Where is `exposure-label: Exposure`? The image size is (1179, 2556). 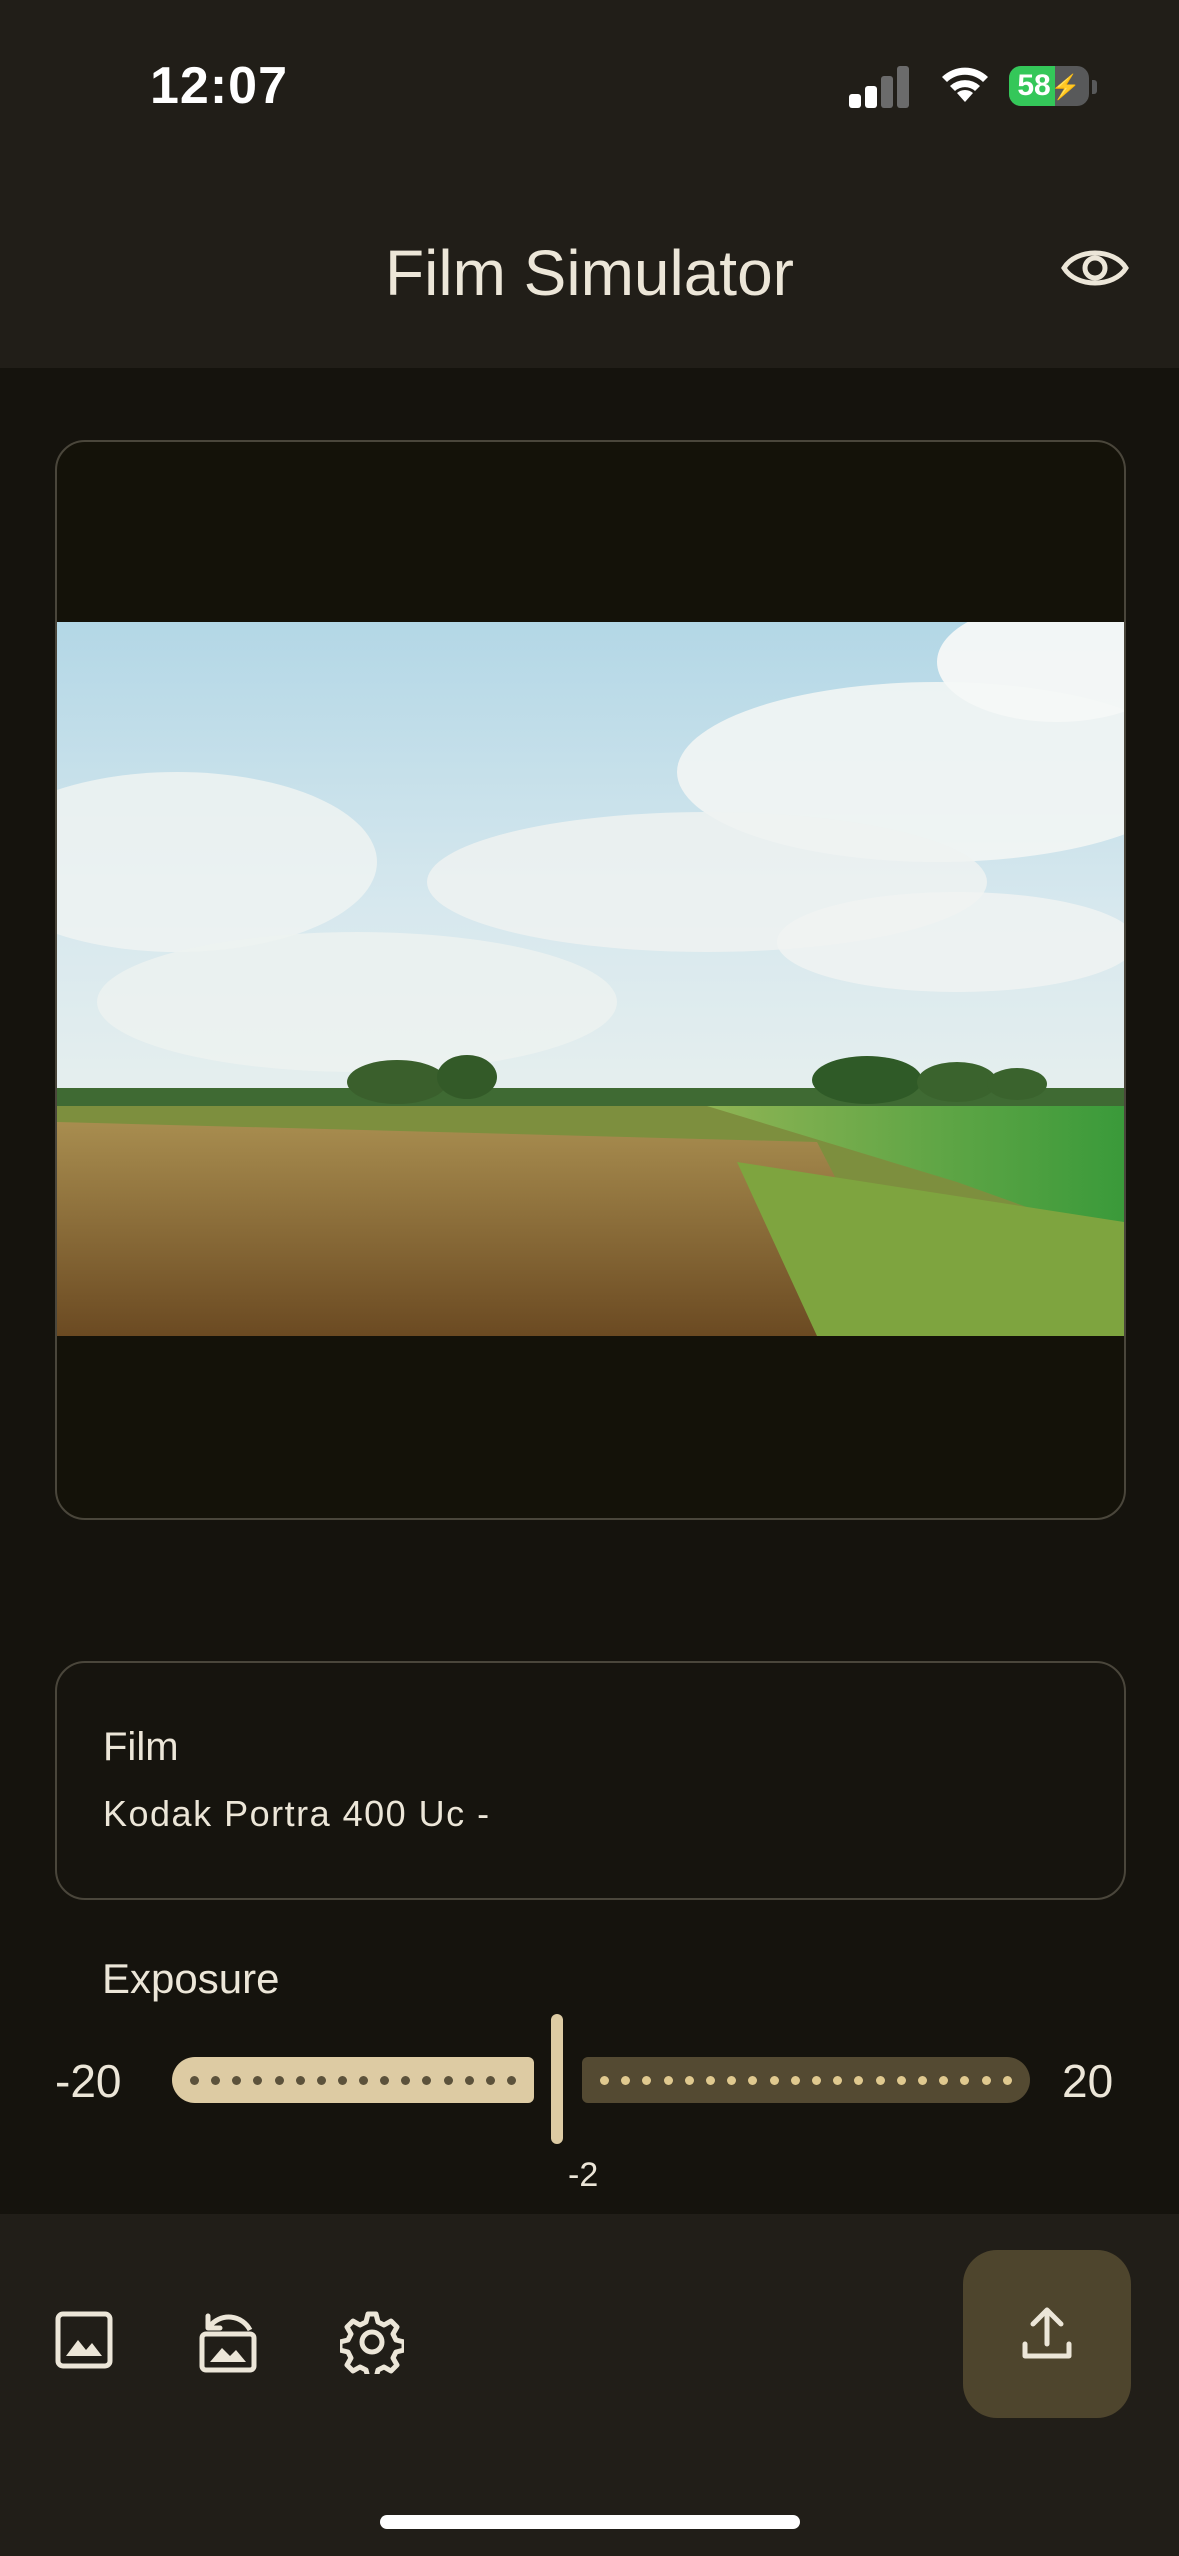
exposure-label: Exposure is located at coordinates (191, 1978).